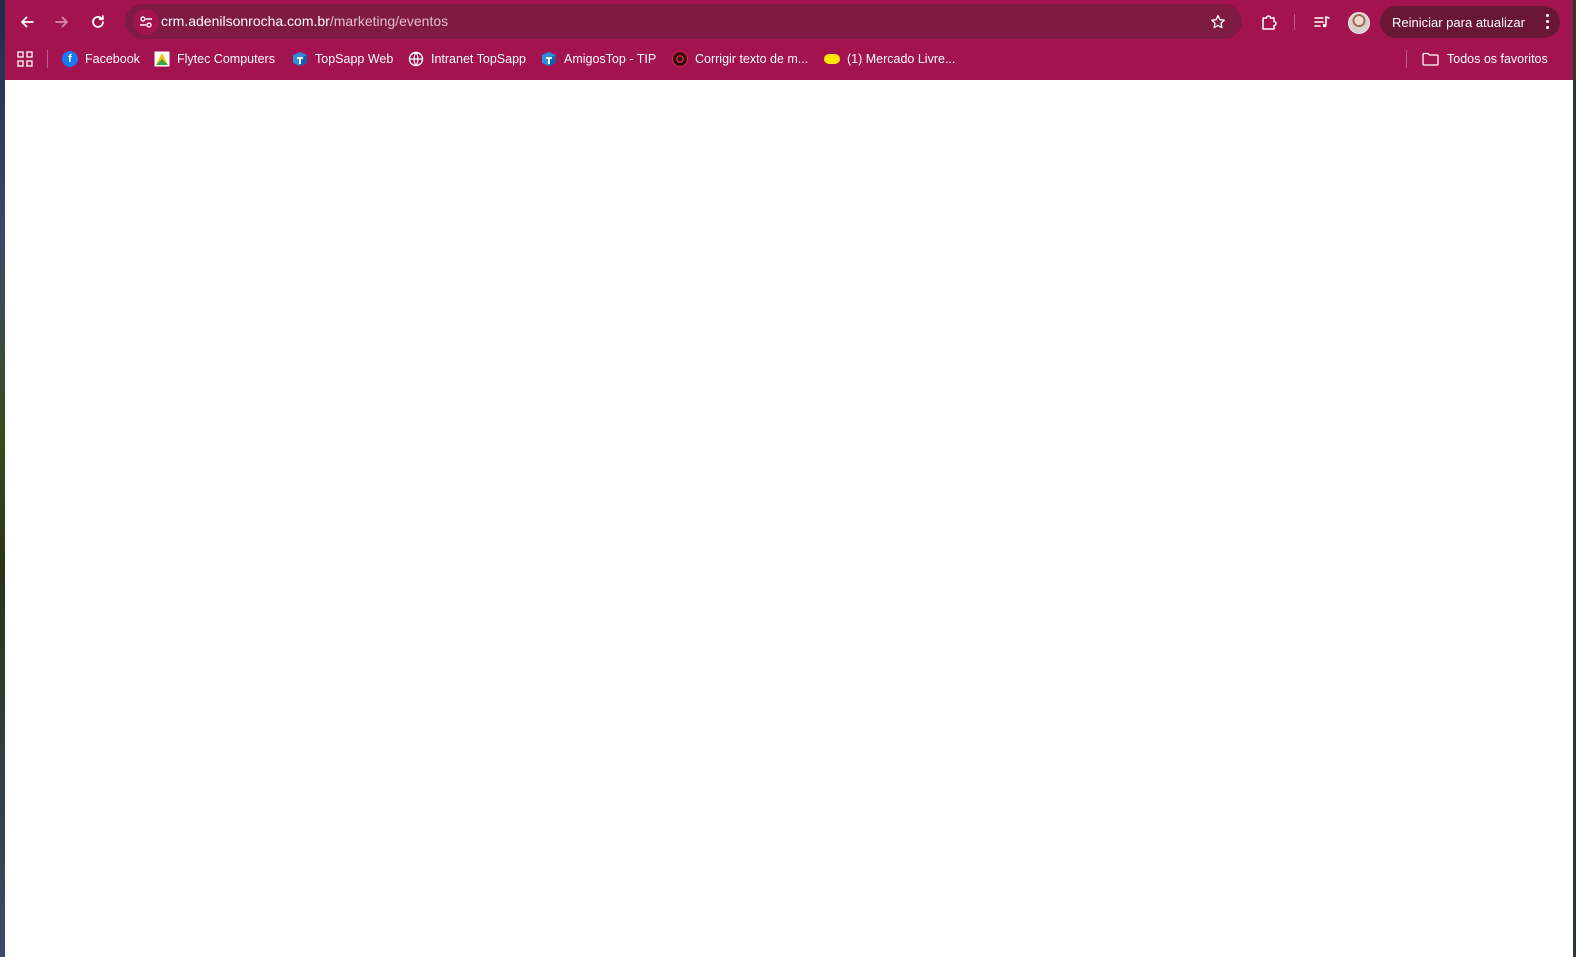  Describe the element at coordinates (162, 59) in the screenshot. I see `flytec-icon` at that location.